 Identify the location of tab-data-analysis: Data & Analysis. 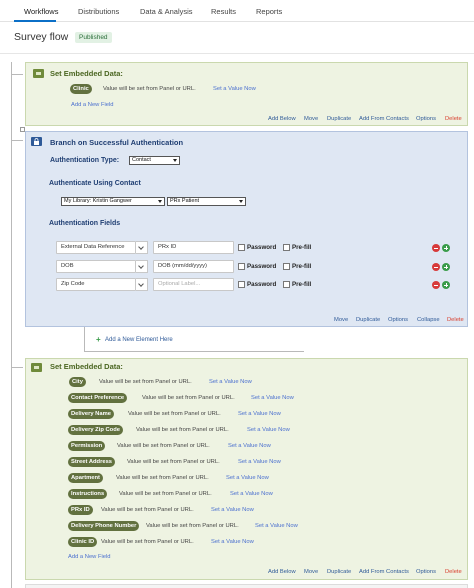
(166, 11).